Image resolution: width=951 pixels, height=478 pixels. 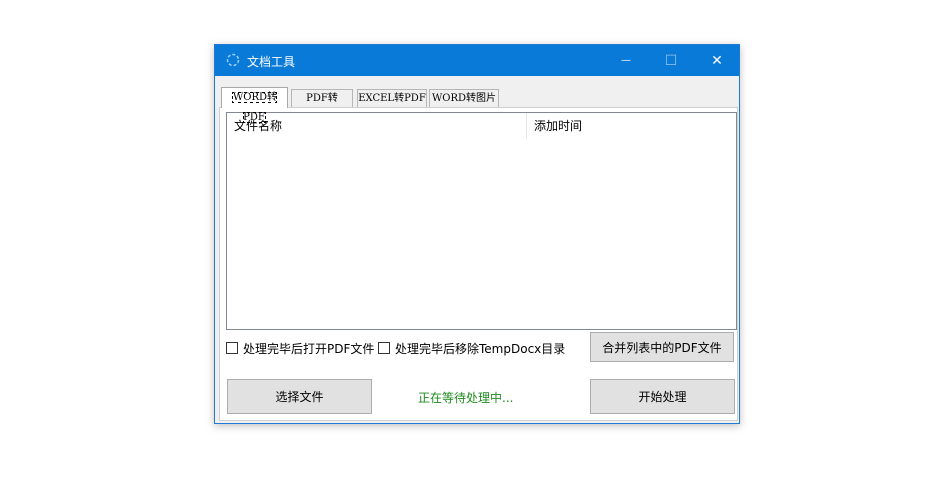 I want to click on close-icon: ✕, so click(x=717, y=60).